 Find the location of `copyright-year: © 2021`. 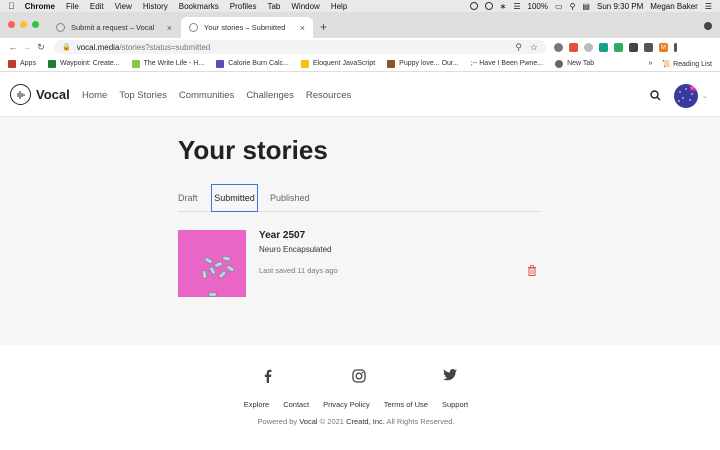

copyright-year: © 2021 is located at coordinates (331, 421).